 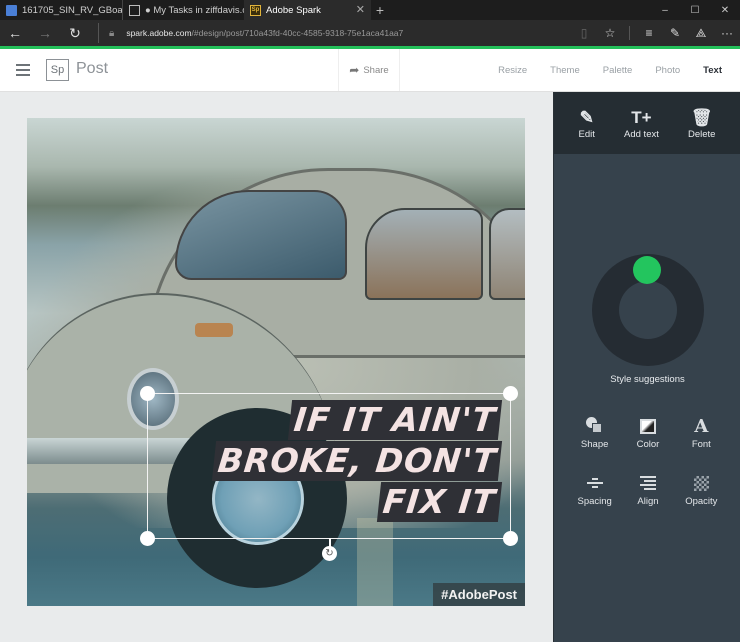 I want to click on window-controls: – ☐ ✕, so click(x=695, y=10).